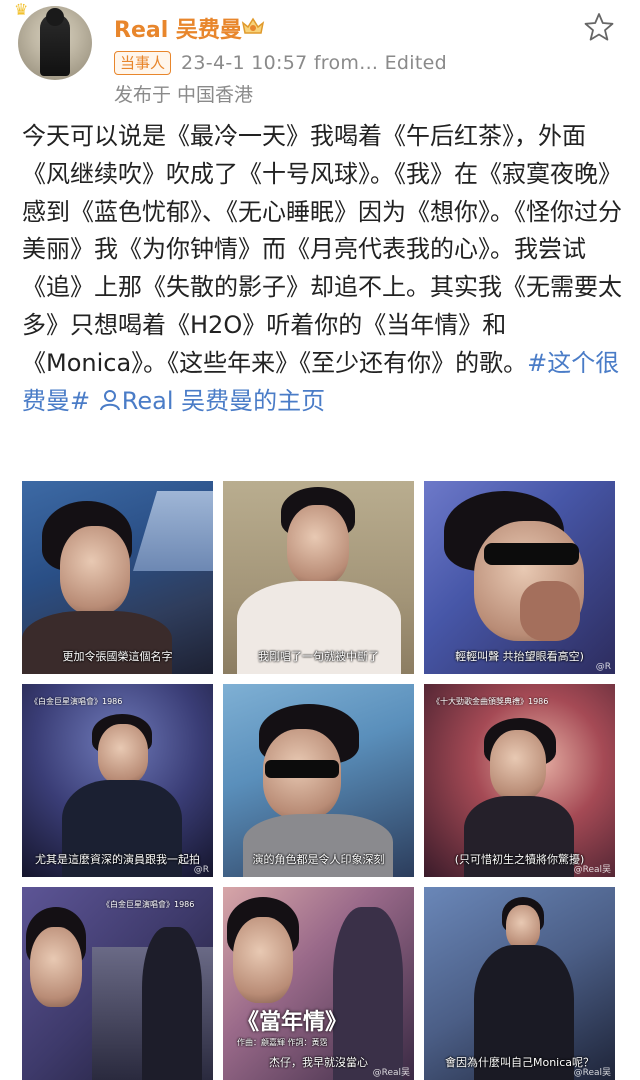 The image size is (640, 1080). Describe the element at coordinates (253, 25) in the screenshot. I see `vip-crown-icon` at that location.